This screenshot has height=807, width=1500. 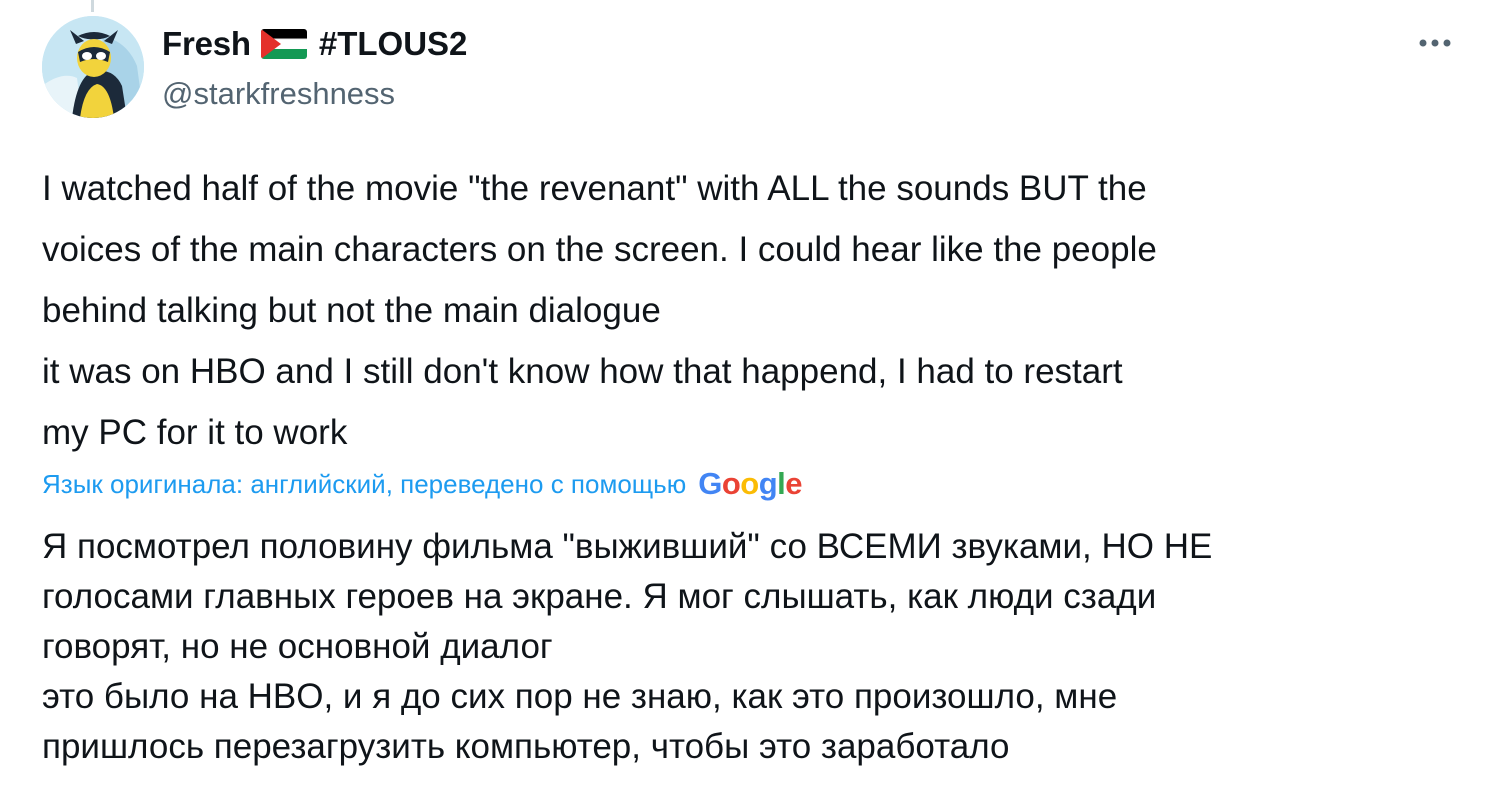 I want to click on display-name-row: Fresh #TLOUS2, so click(x=314, y=44).